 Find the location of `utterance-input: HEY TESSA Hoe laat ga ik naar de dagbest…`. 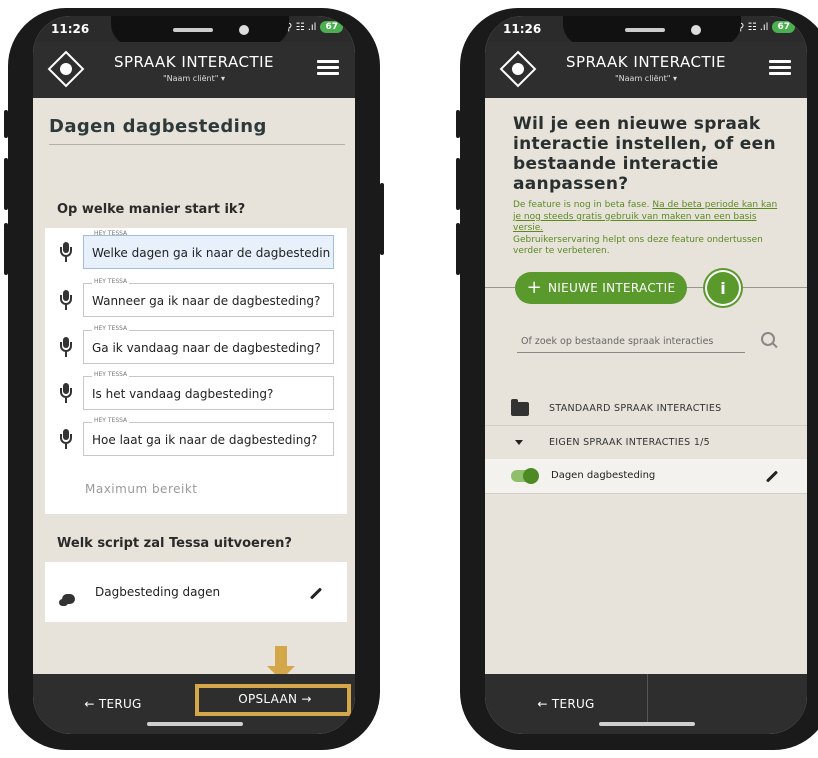

utterance-input: HEY TESSA Hoe laat ga ik naar de dagbest… is located at coordinates (208, 436).